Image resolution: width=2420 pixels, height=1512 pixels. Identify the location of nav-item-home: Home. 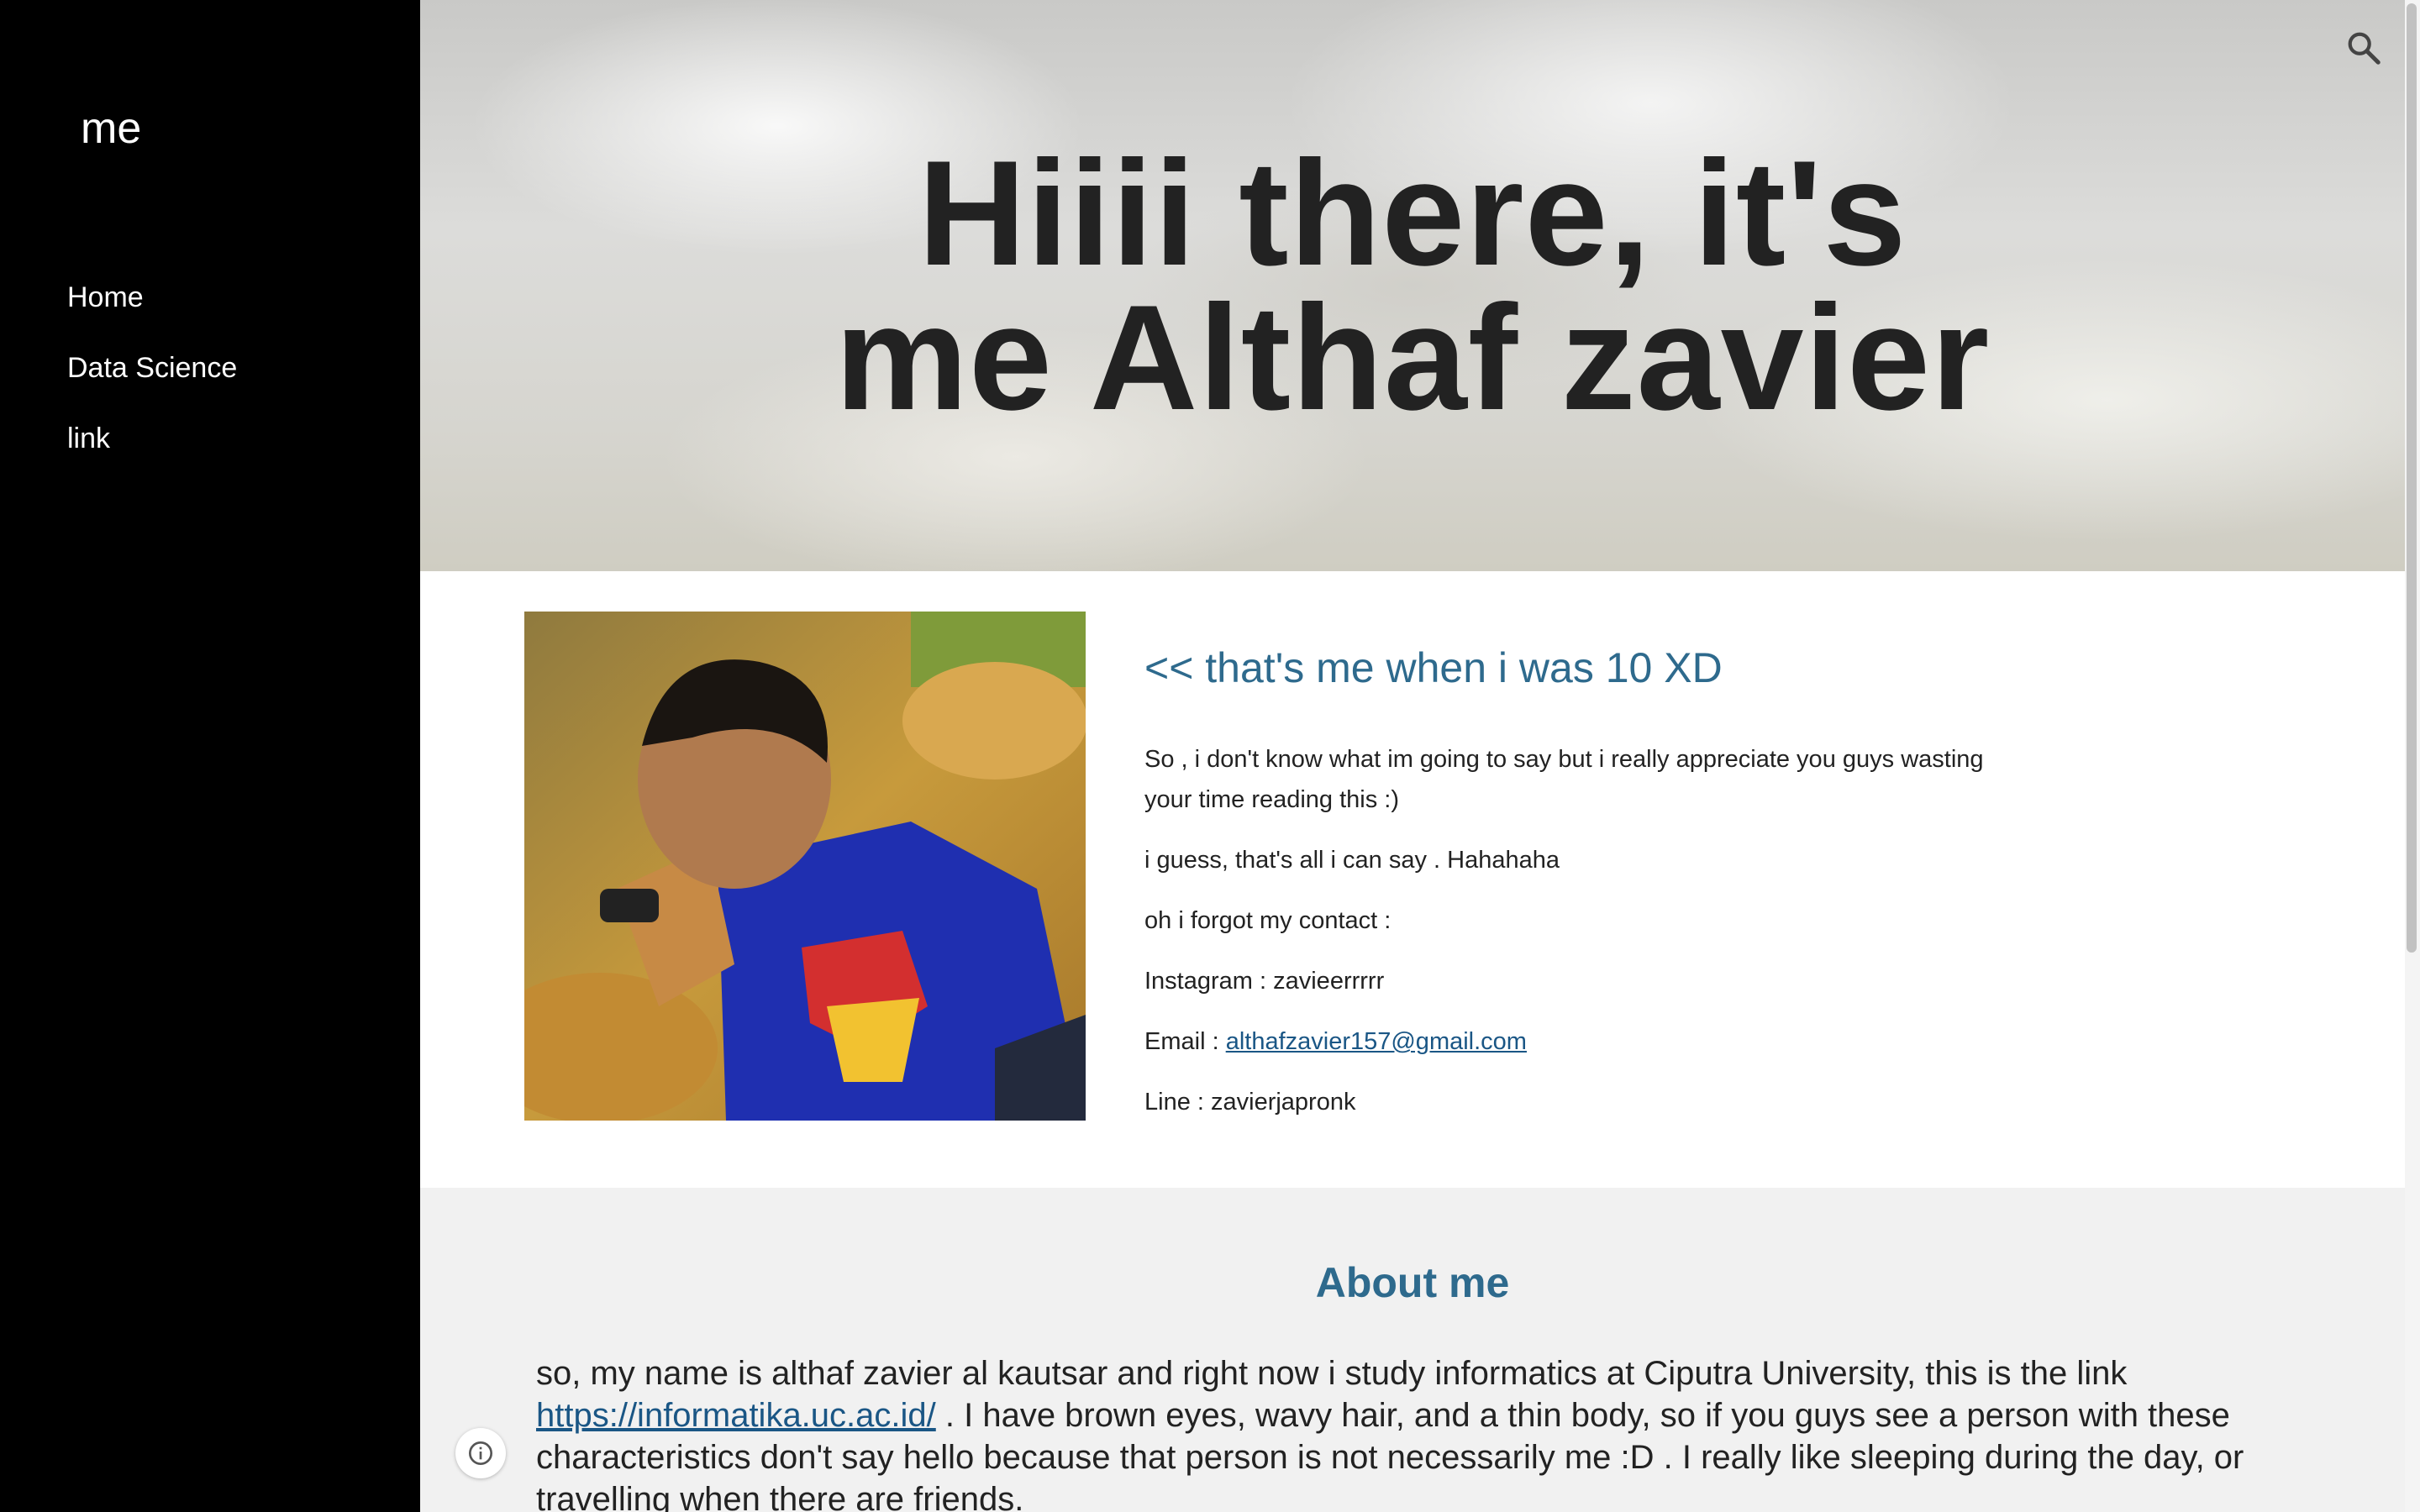
(152, 304).